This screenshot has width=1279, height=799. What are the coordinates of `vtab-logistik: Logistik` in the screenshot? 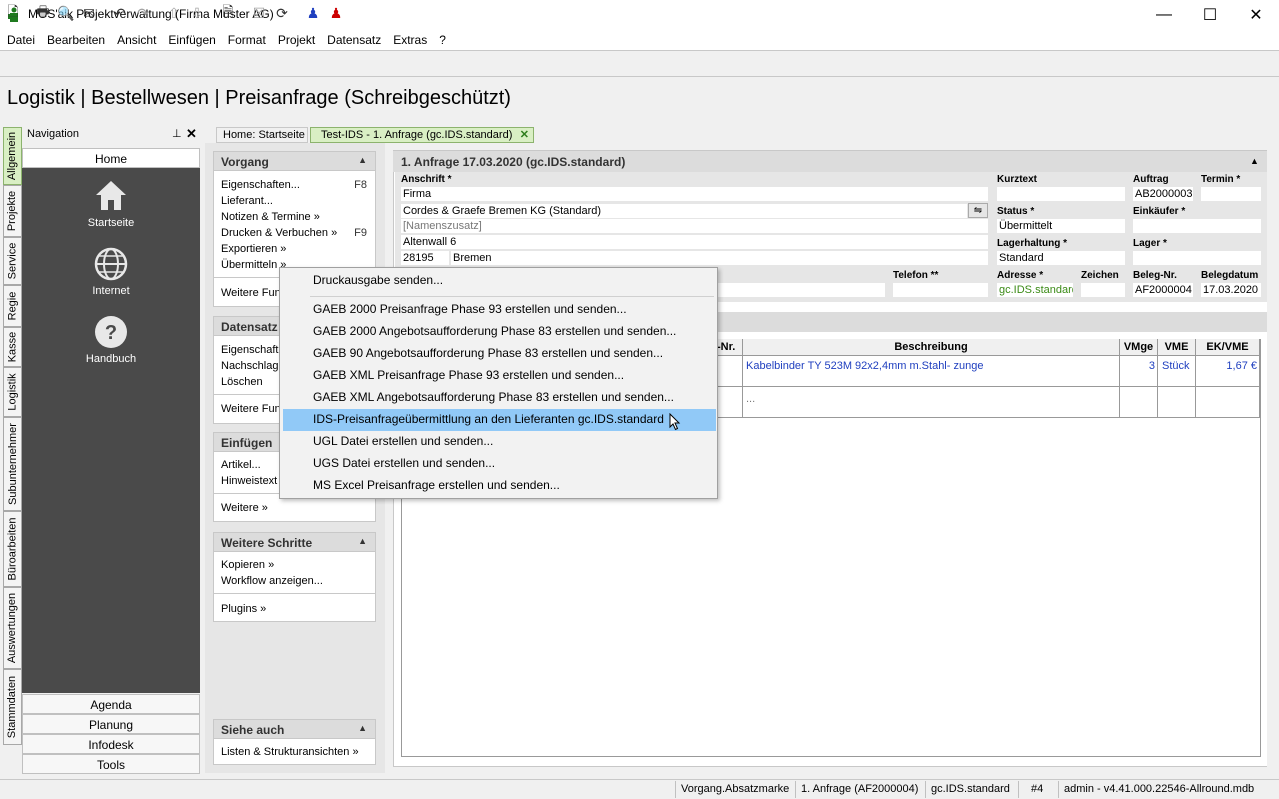 It's located at (12, 392).